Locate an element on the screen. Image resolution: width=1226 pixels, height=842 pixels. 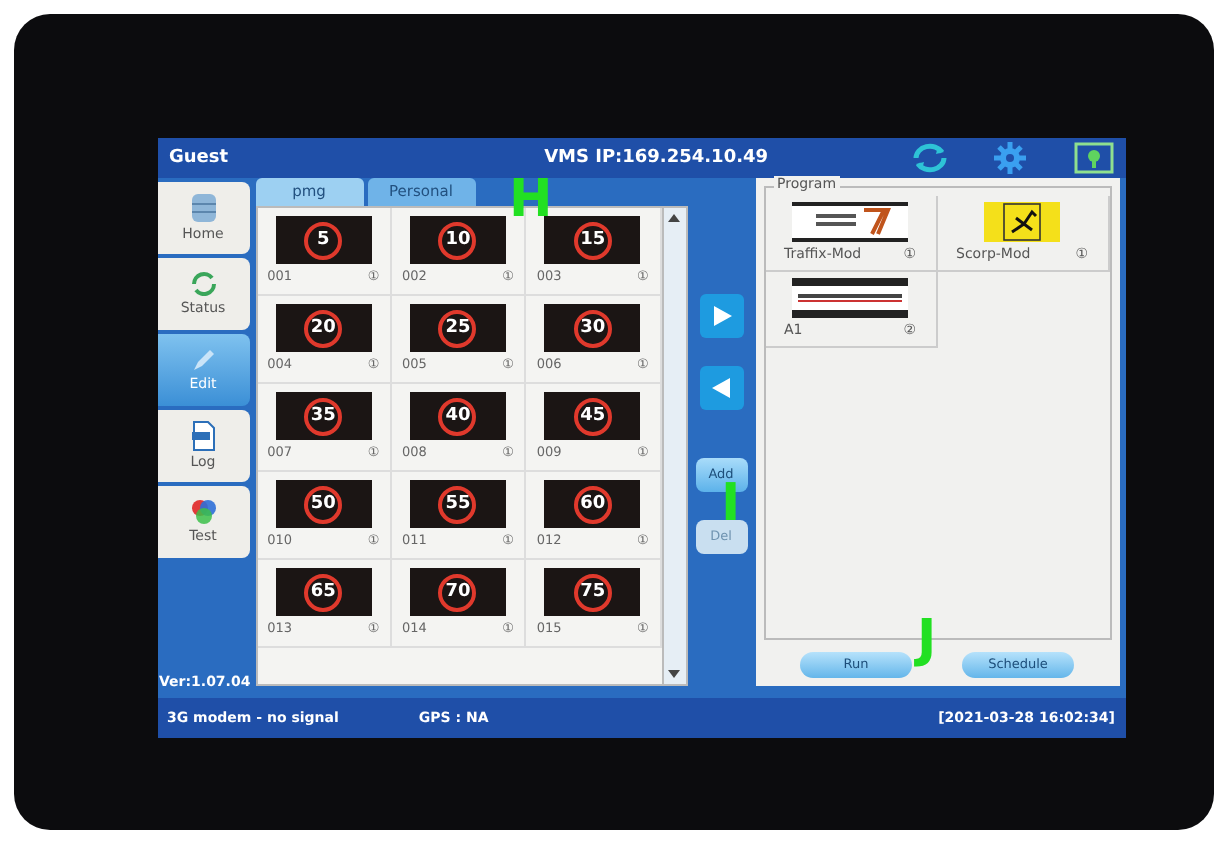
speed-sign-tile: 35 is located at coordinates (323, 416).